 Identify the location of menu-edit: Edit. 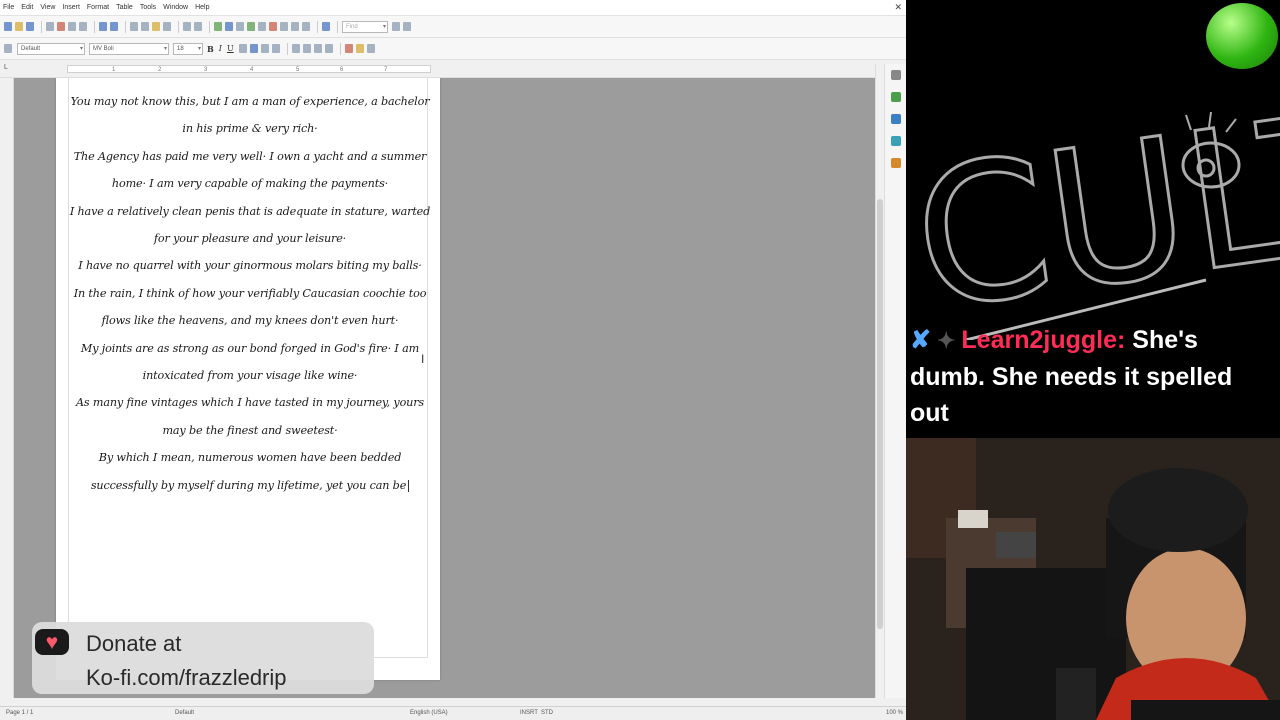
(27, 7).